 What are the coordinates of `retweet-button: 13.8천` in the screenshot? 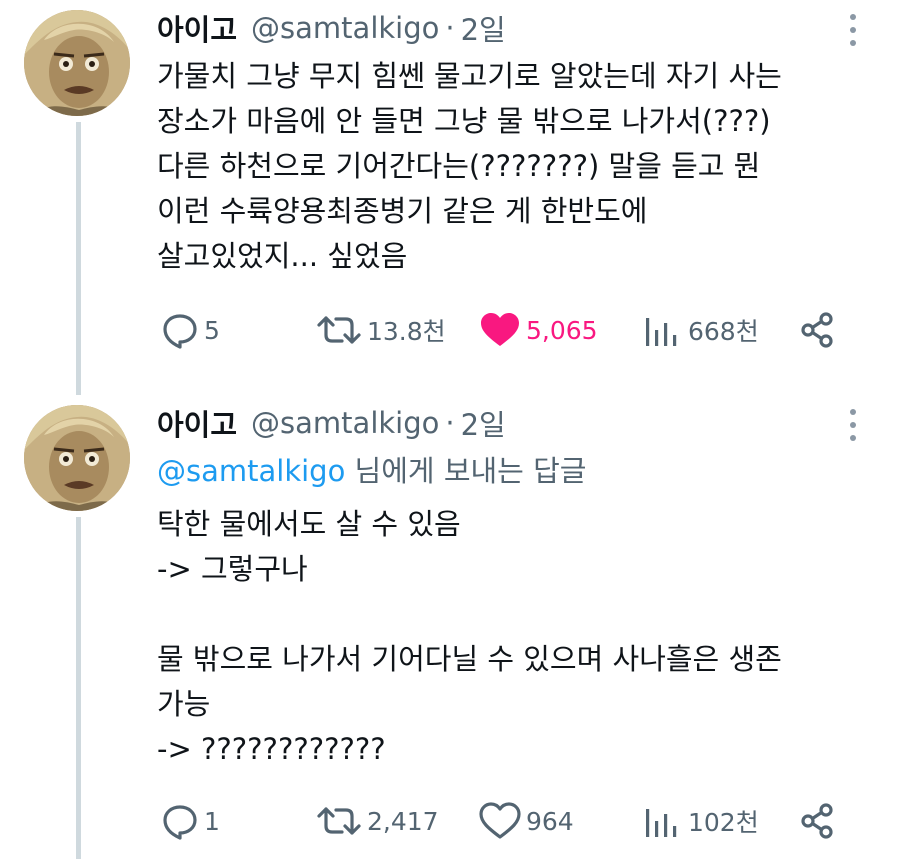 It's located at (380, 330).